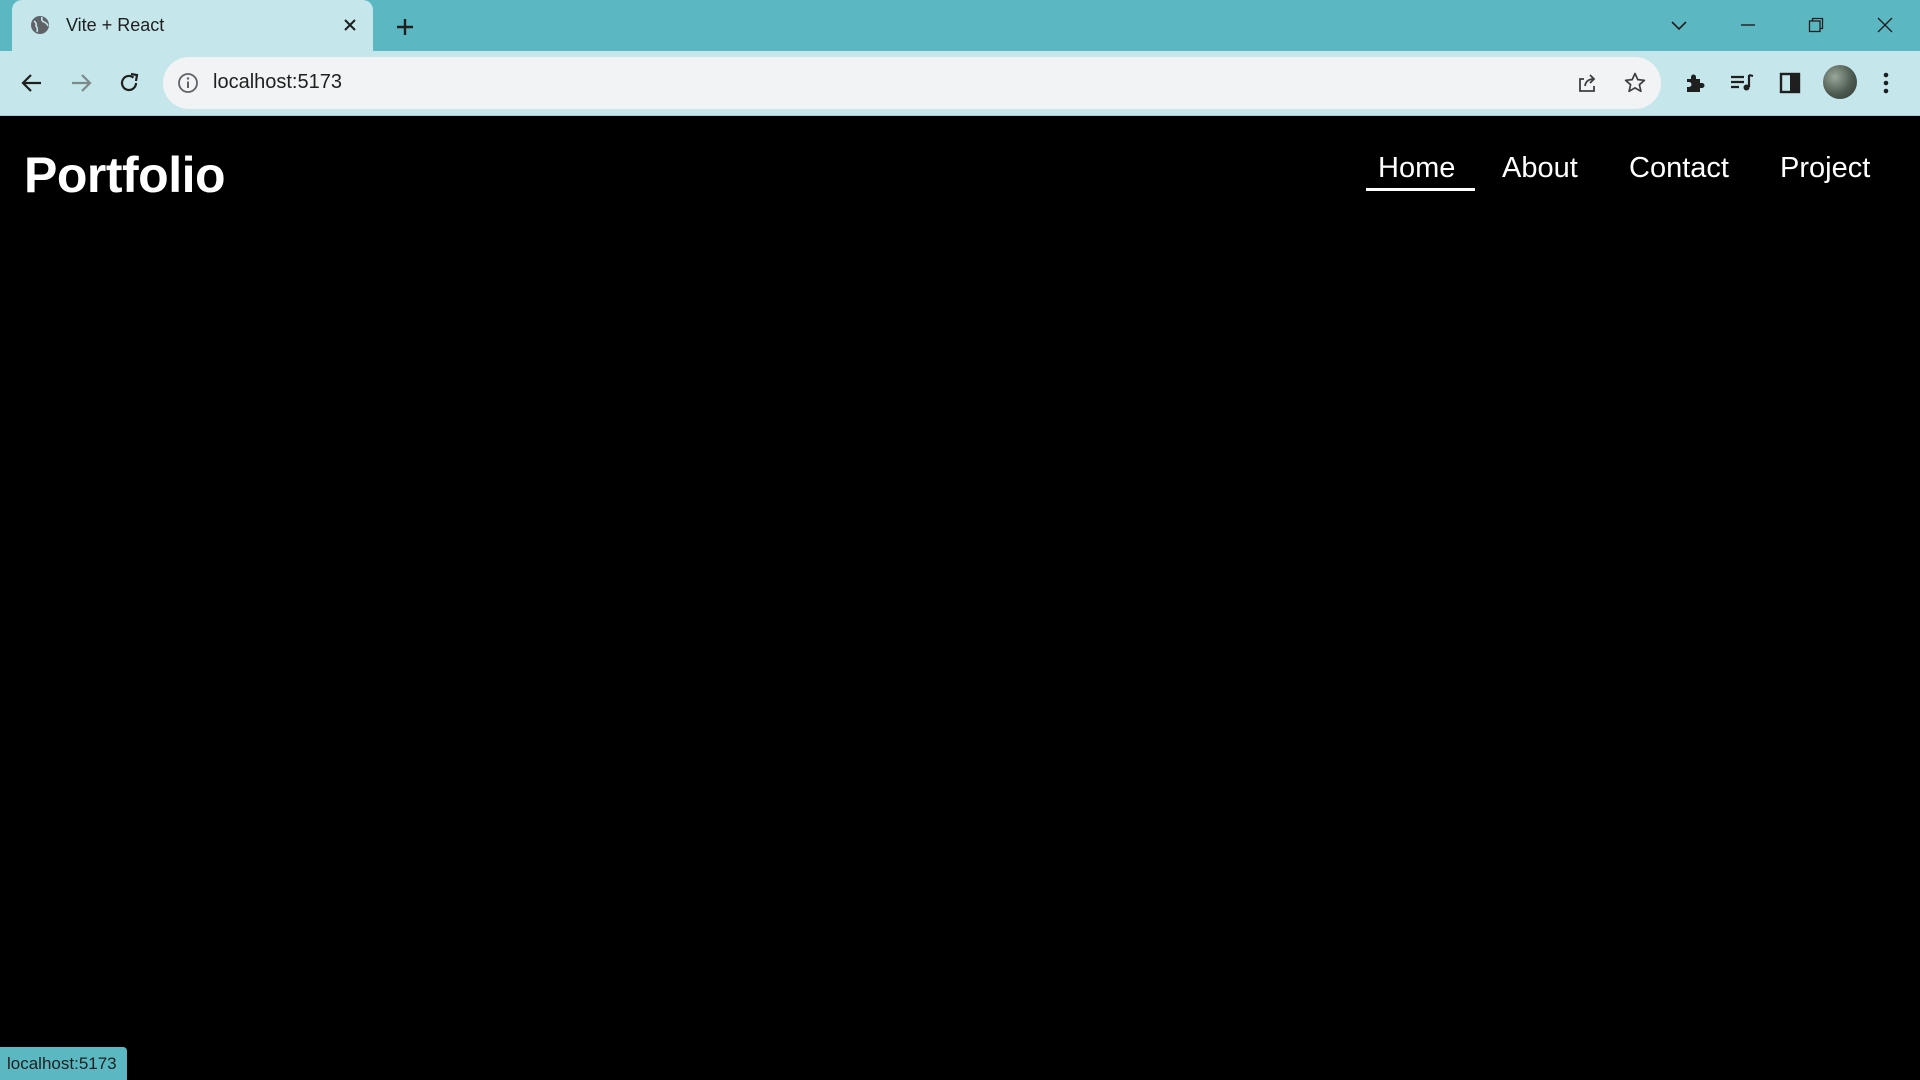  I want to click on plus-icon, so click(405, 27).